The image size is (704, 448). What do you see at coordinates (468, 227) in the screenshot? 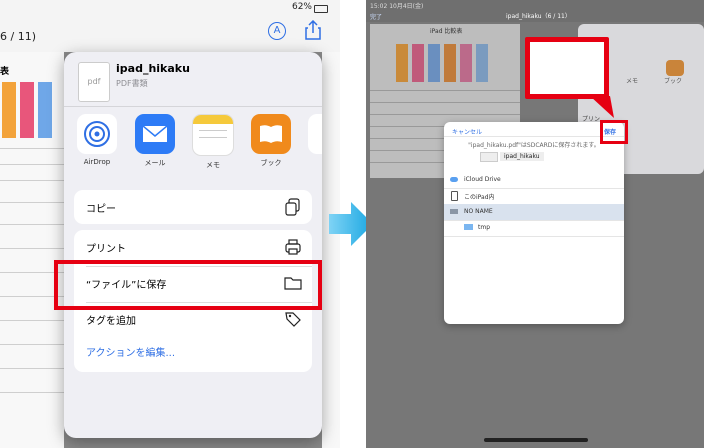
I see `folder-icon` at bounding box center [468, 227].